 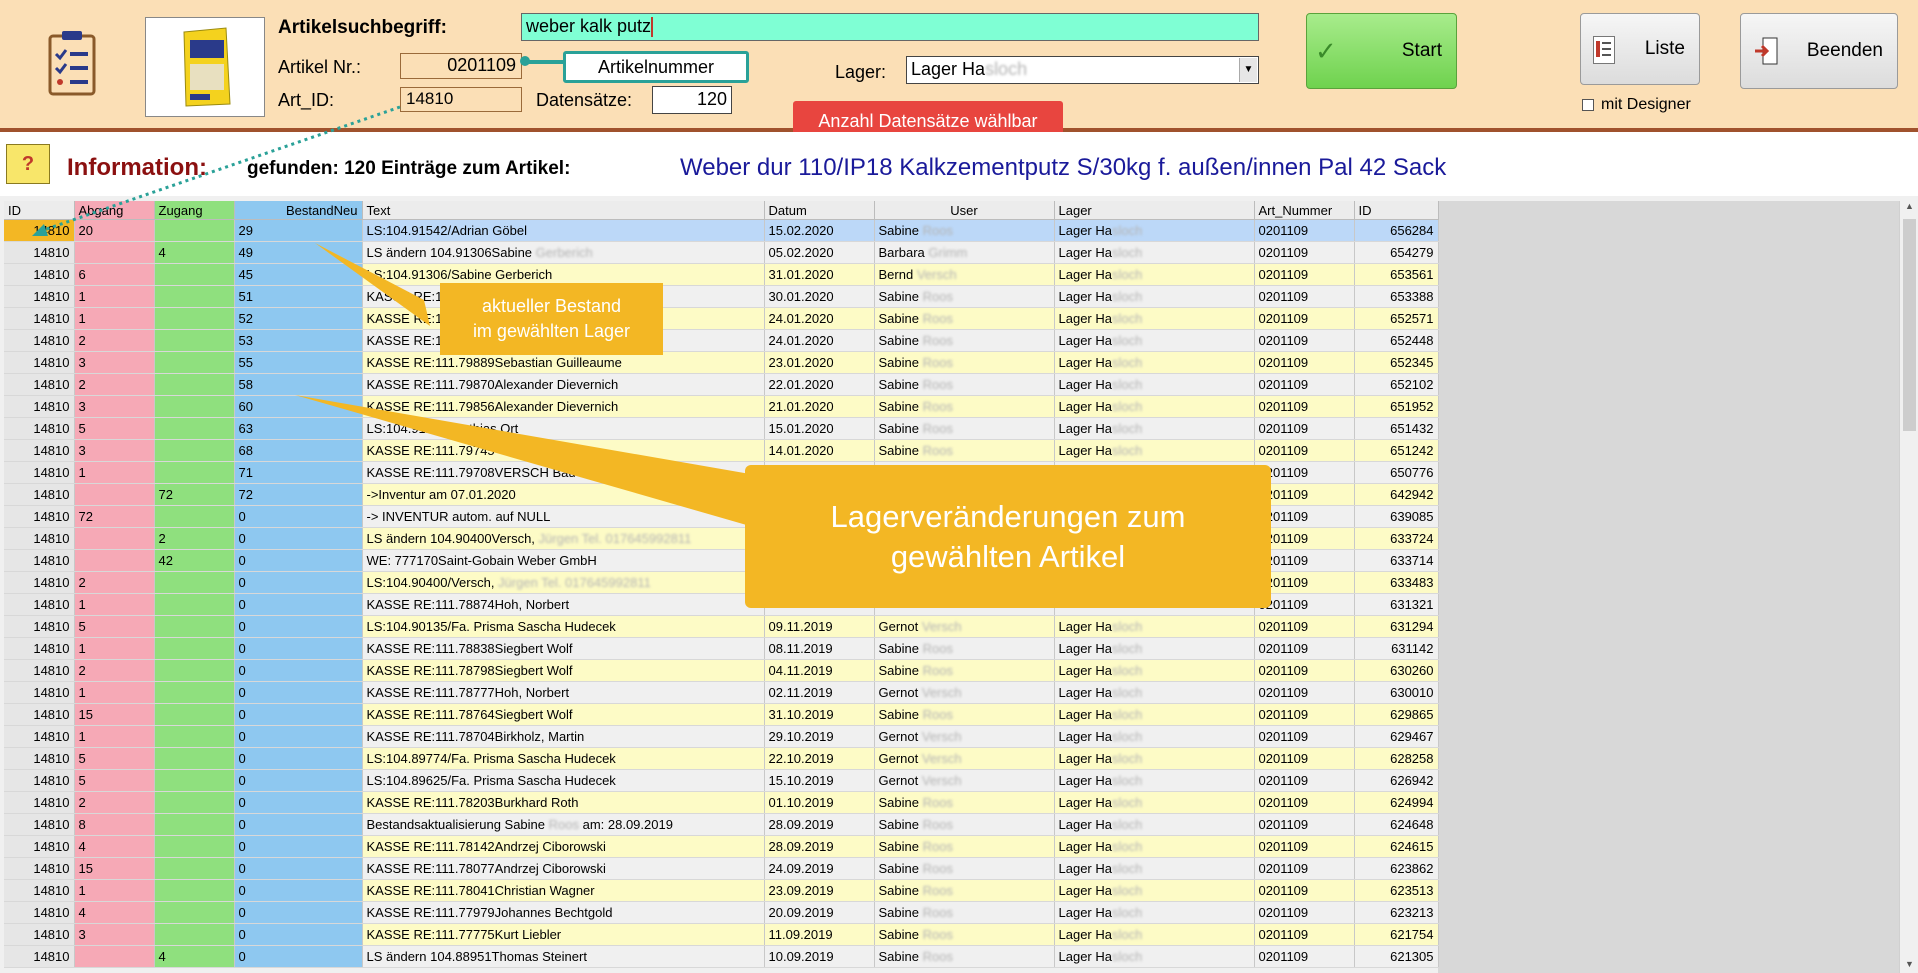 I want to click on dotted-connector, so click(x=219, y=169).